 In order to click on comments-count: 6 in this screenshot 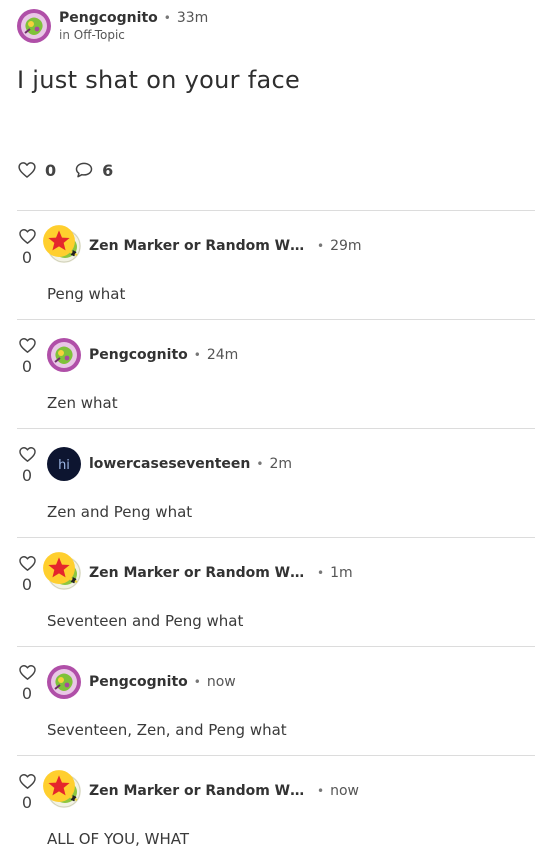, I will do `click(108, 170)`.